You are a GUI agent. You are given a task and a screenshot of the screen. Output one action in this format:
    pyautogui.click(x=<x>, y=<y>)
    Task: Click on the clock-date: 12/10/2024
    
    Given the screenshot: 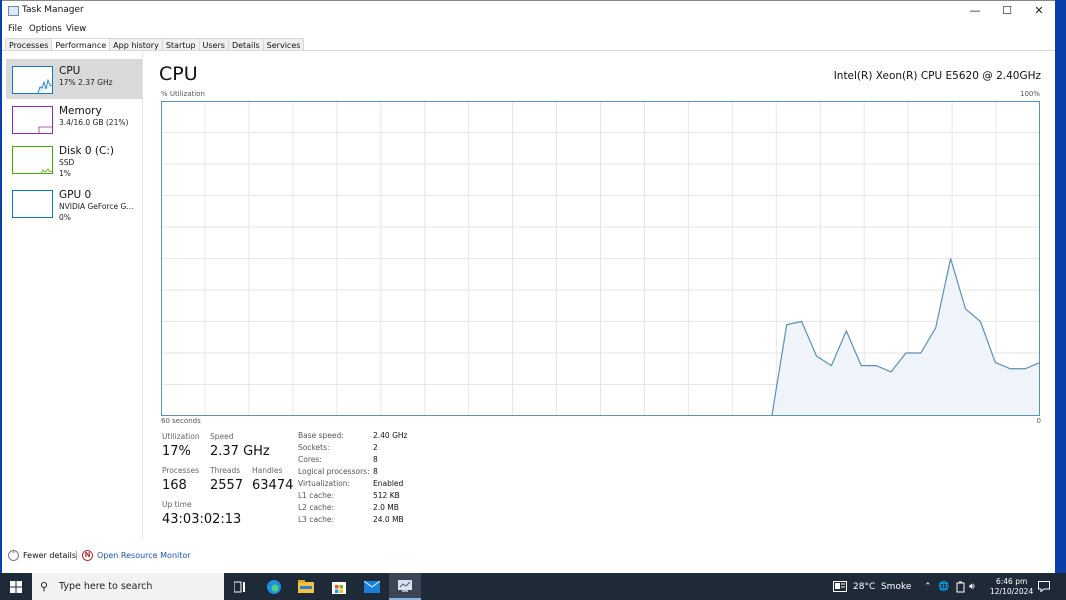 What is the action you would take?
    pyautogui.click(x=1012, y=591)
    